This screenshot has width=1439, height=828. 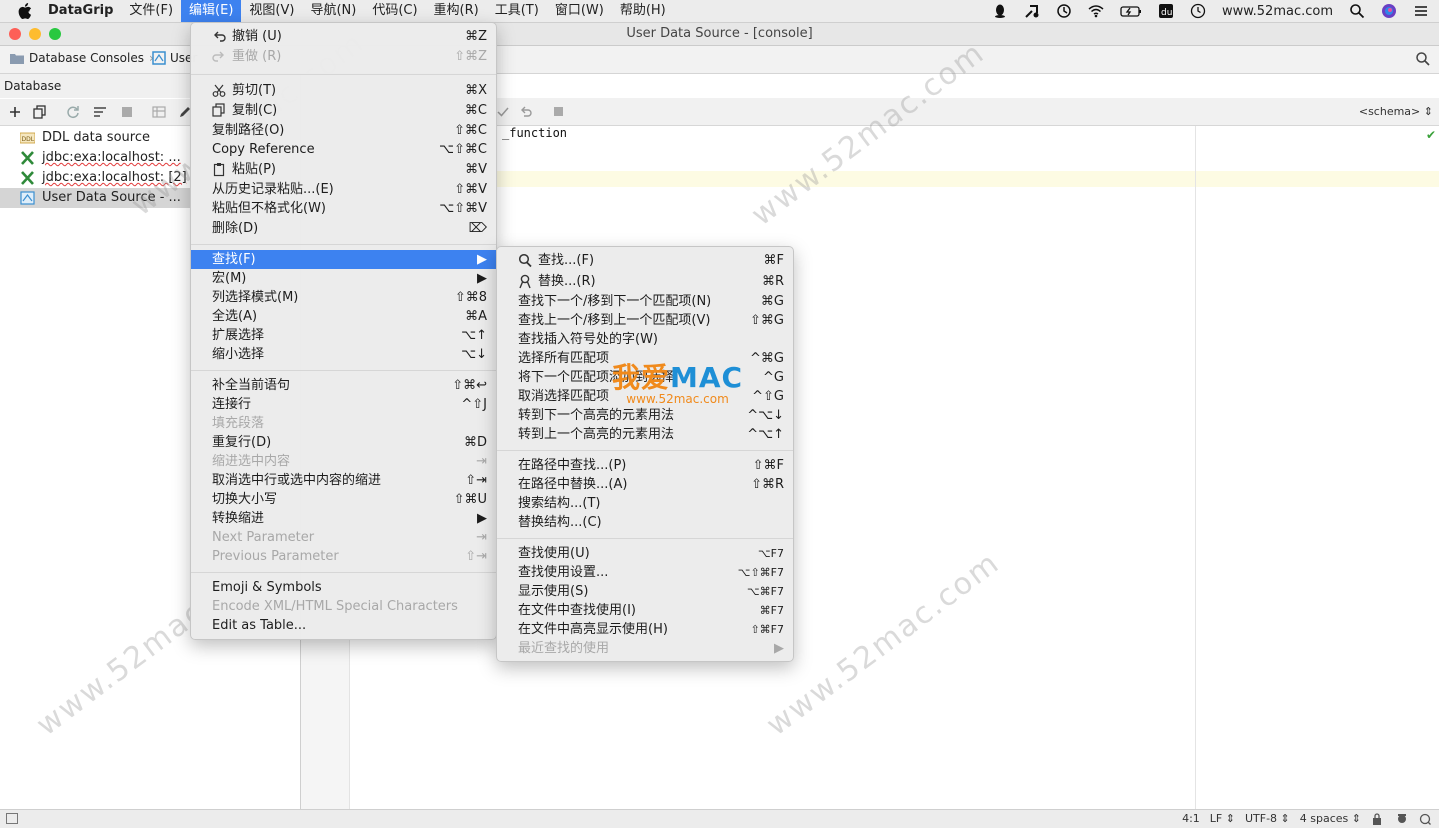 I want to click on menu-view: 视图(V), so click(x=271, y=11).